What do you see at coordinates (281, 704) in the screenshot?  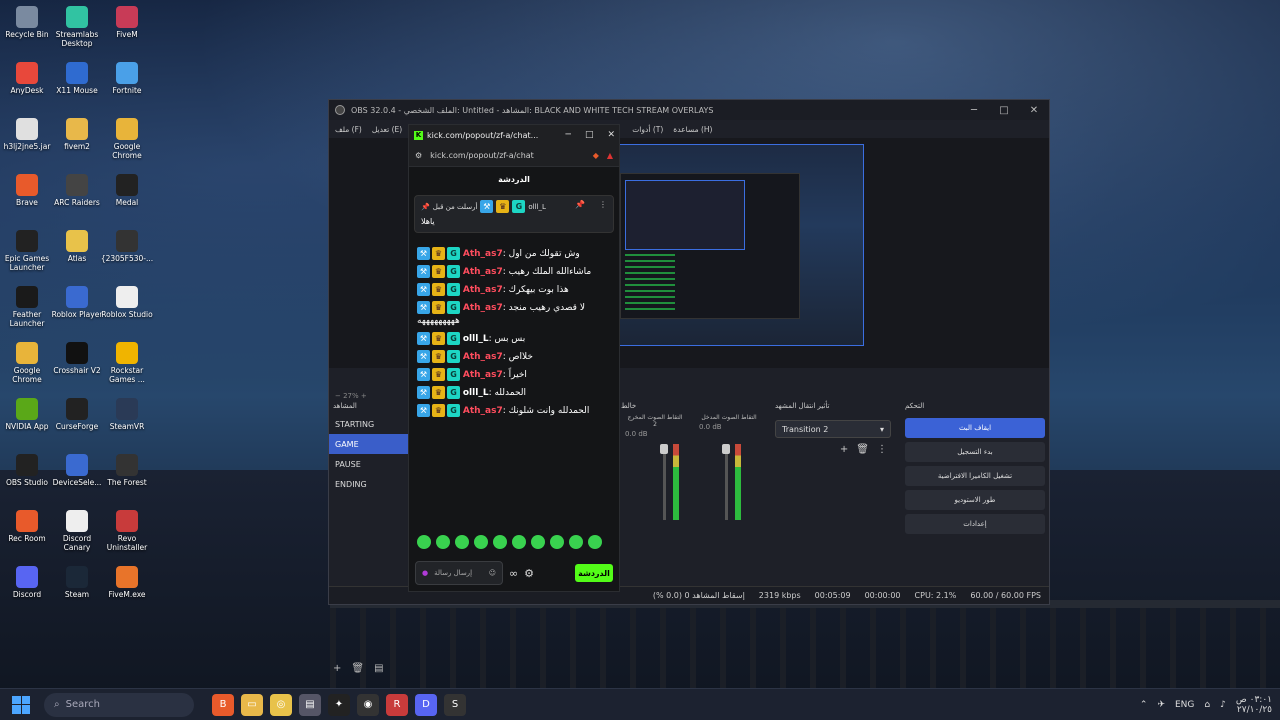 I see `chrome-taskbar-icon: ◎` at bounding box center [281, 704].